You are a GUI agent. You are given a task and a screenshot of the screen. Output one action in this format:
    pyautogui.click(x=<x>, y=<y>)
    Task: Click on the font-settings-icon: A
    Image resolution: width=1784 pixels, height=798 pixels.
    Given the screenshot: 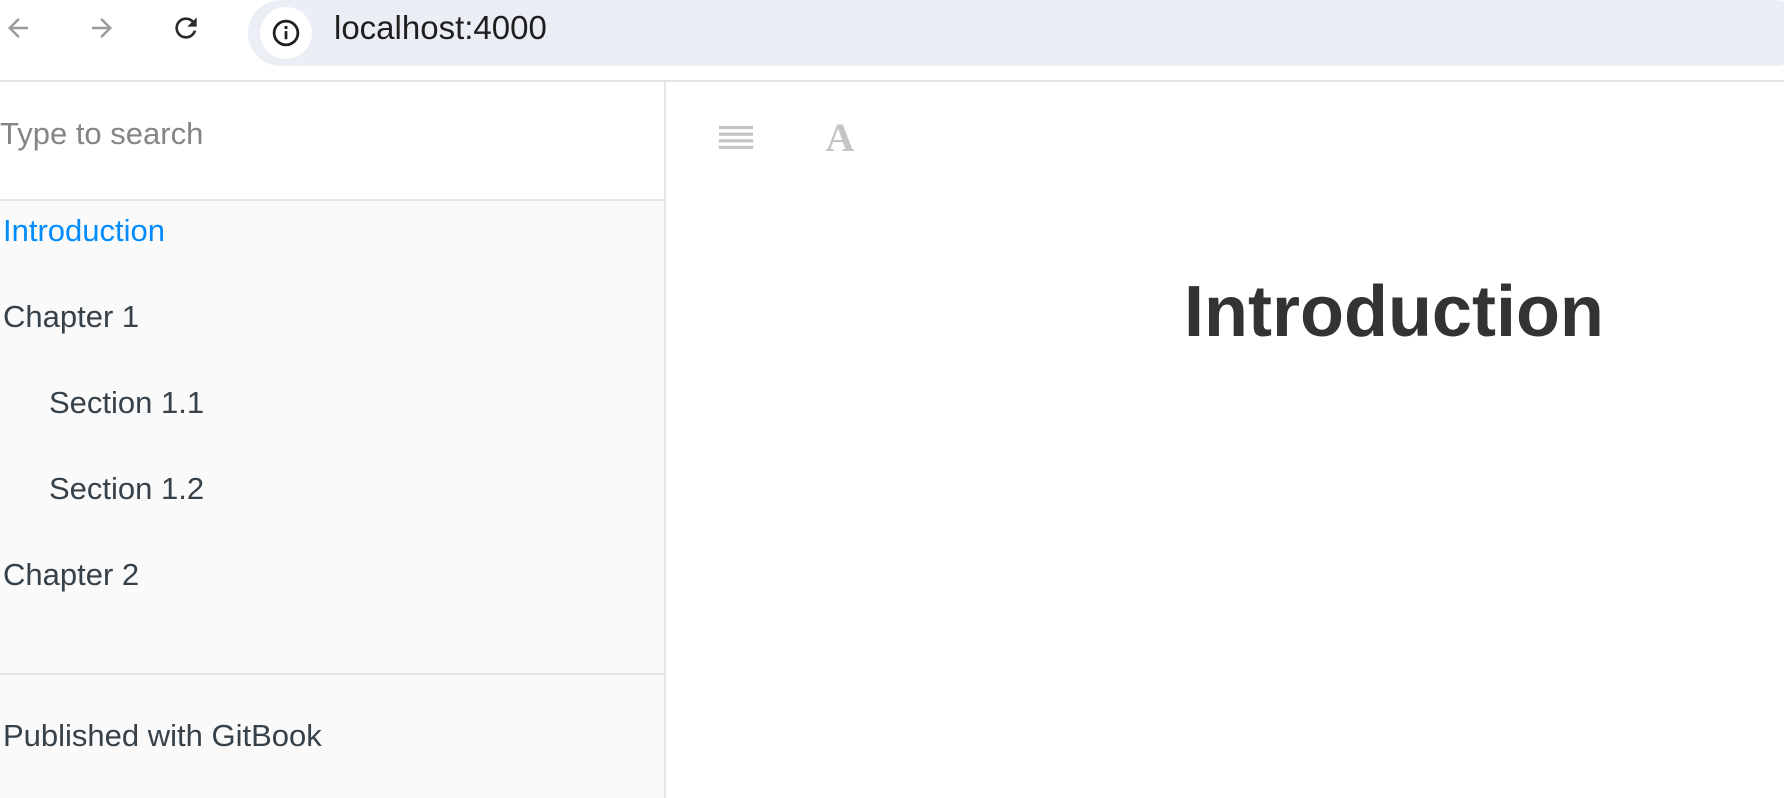 What is the action you would take?
    pyautogui.click(x=840, y=137)
    